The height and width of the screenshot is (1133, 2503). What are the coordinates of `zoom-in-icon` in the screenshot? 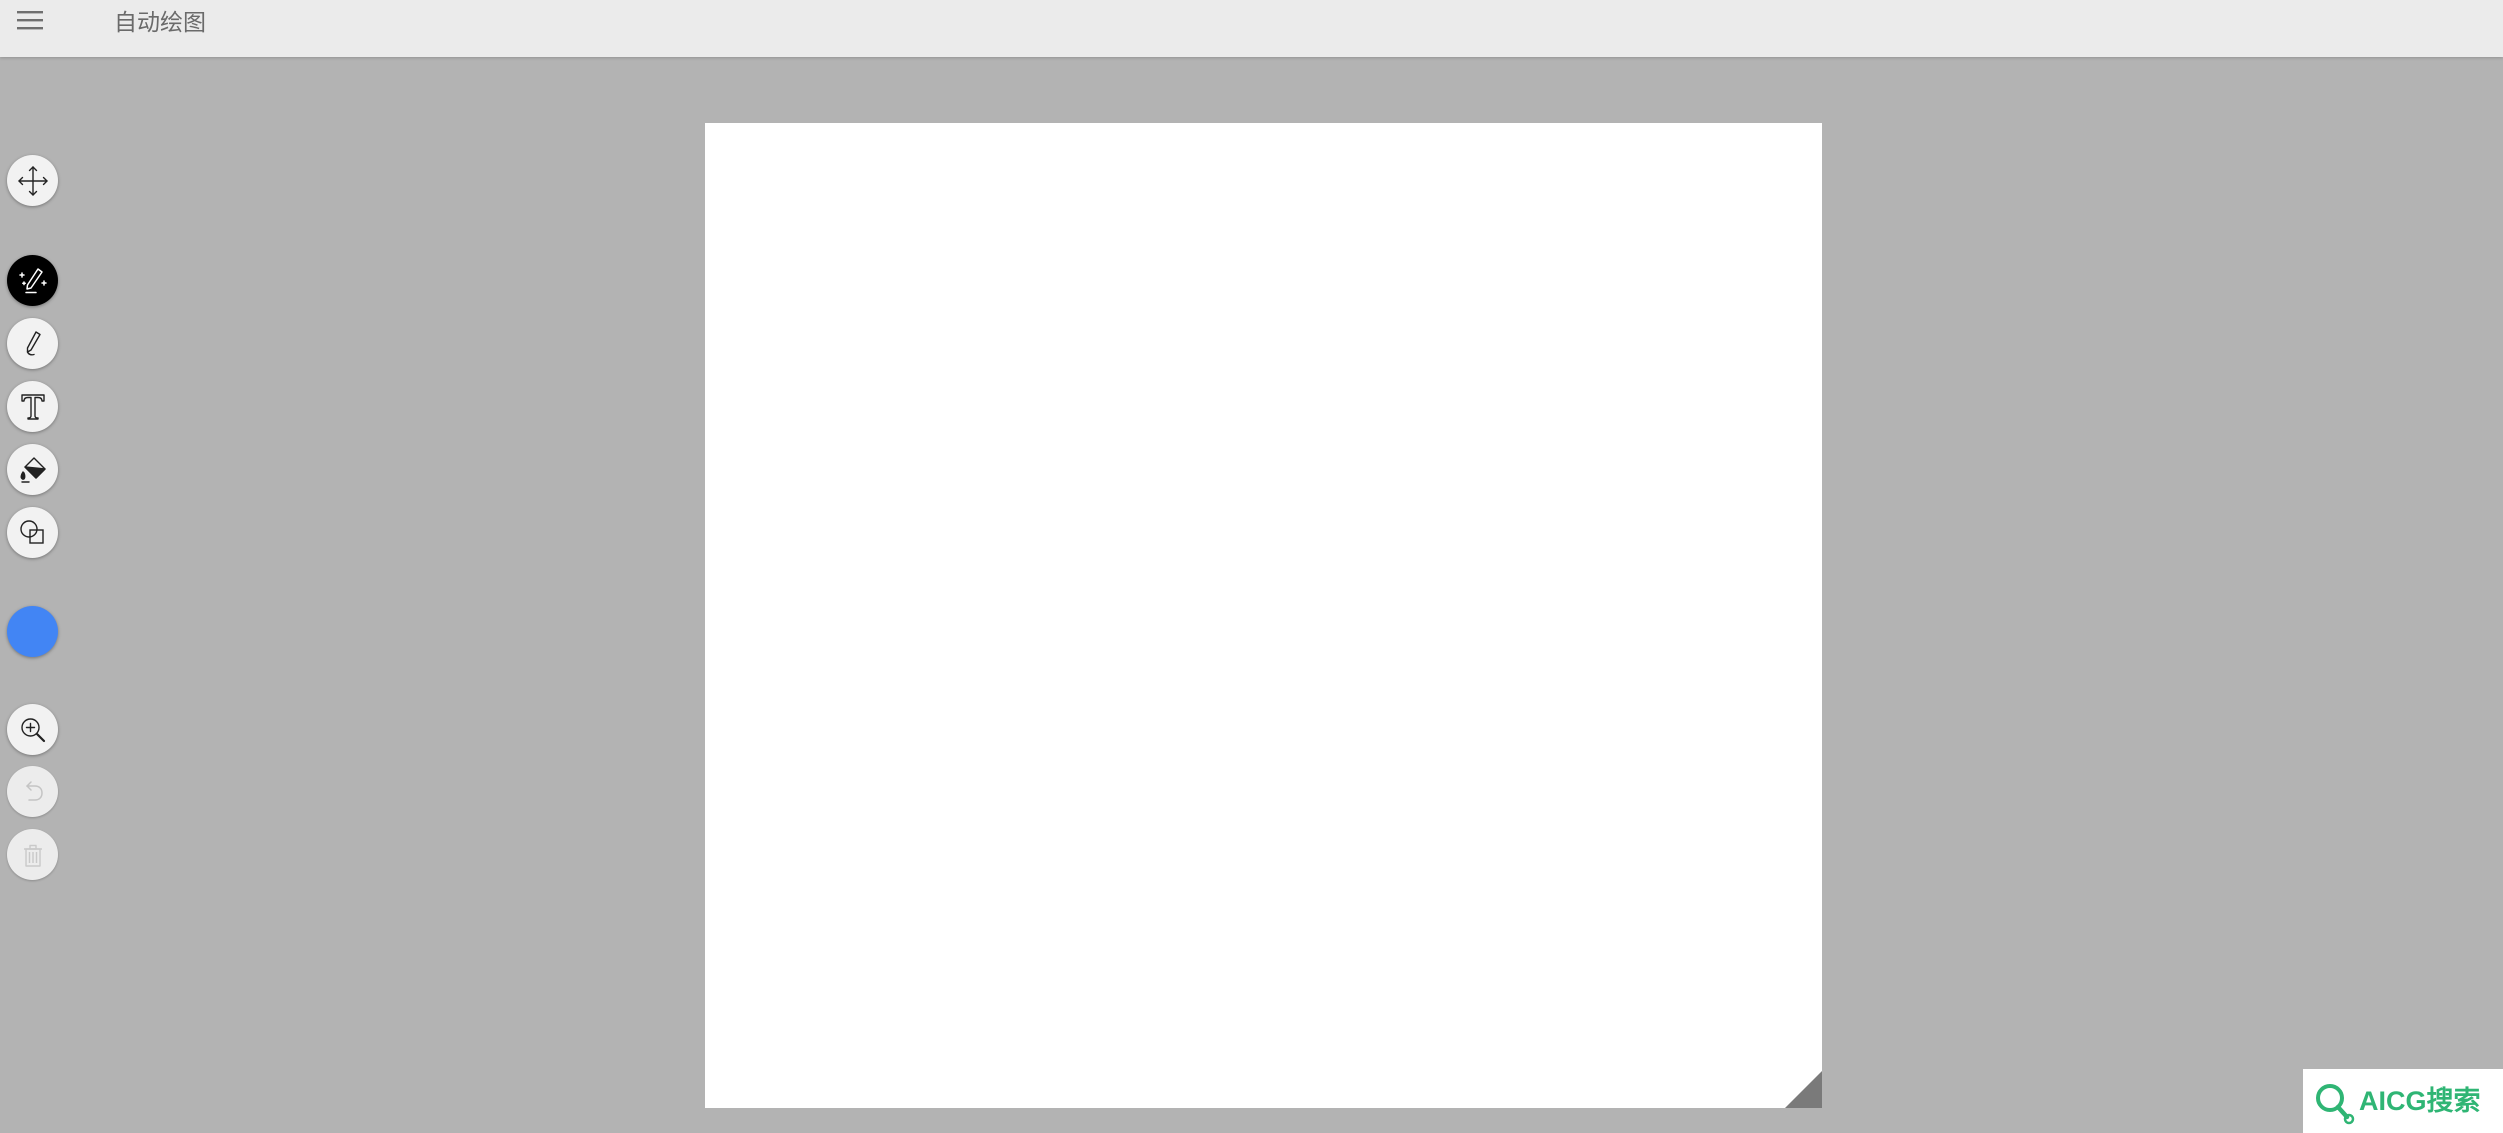 It's located at (33, 730).